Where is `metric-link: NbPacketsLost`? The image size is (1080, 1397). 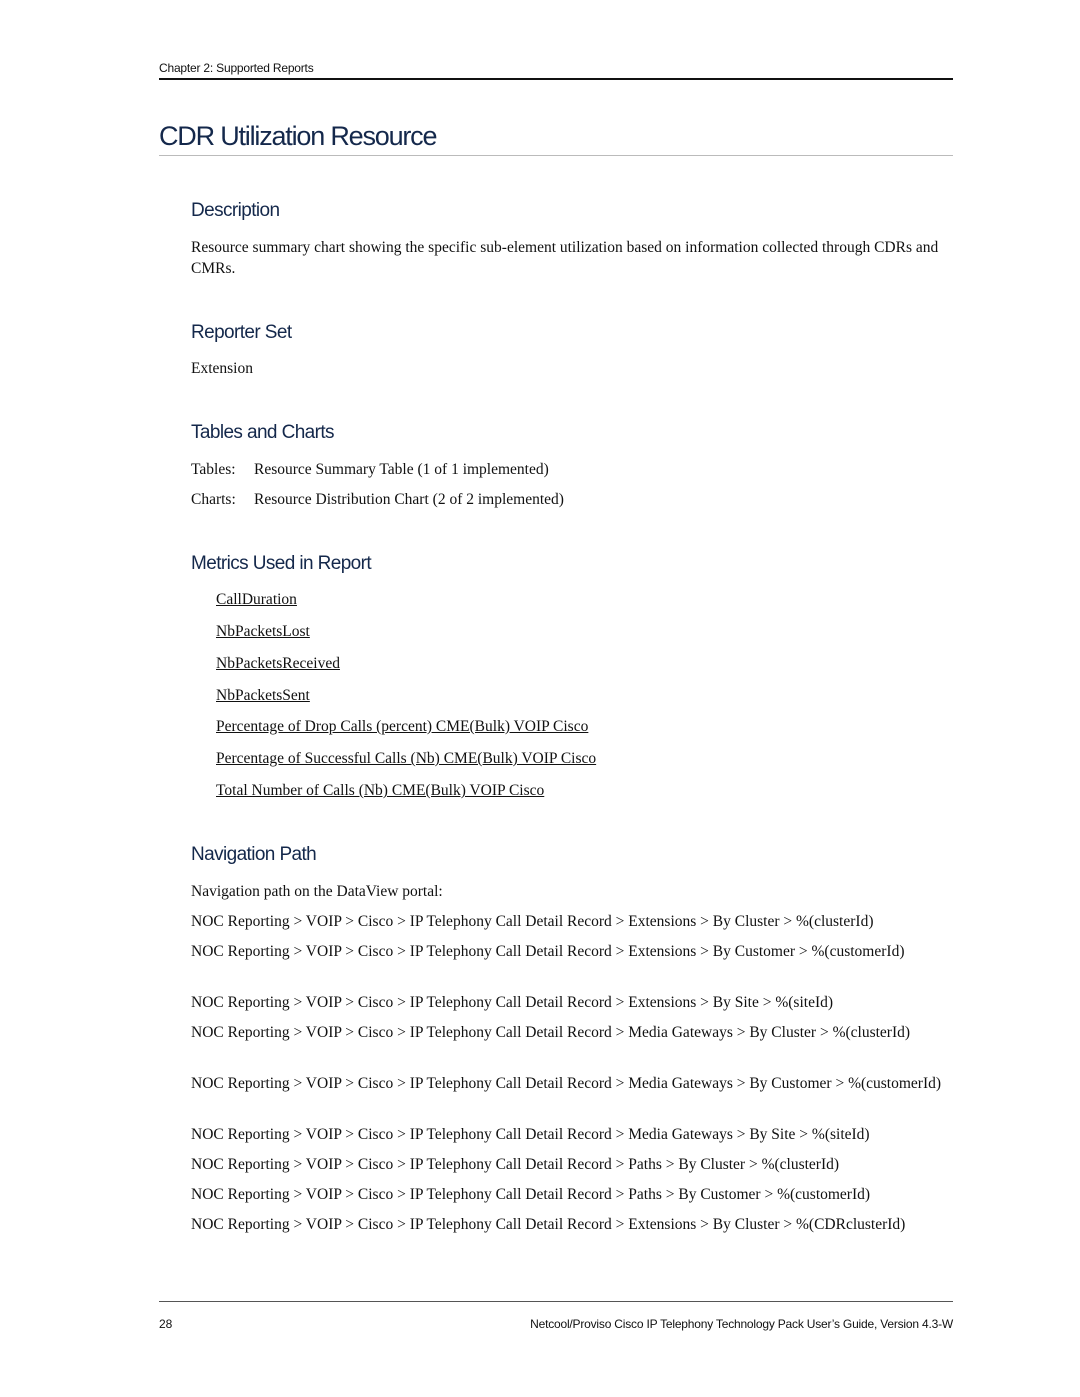 metric-link: NbPacketsLost is located at coordinates (263, 632).